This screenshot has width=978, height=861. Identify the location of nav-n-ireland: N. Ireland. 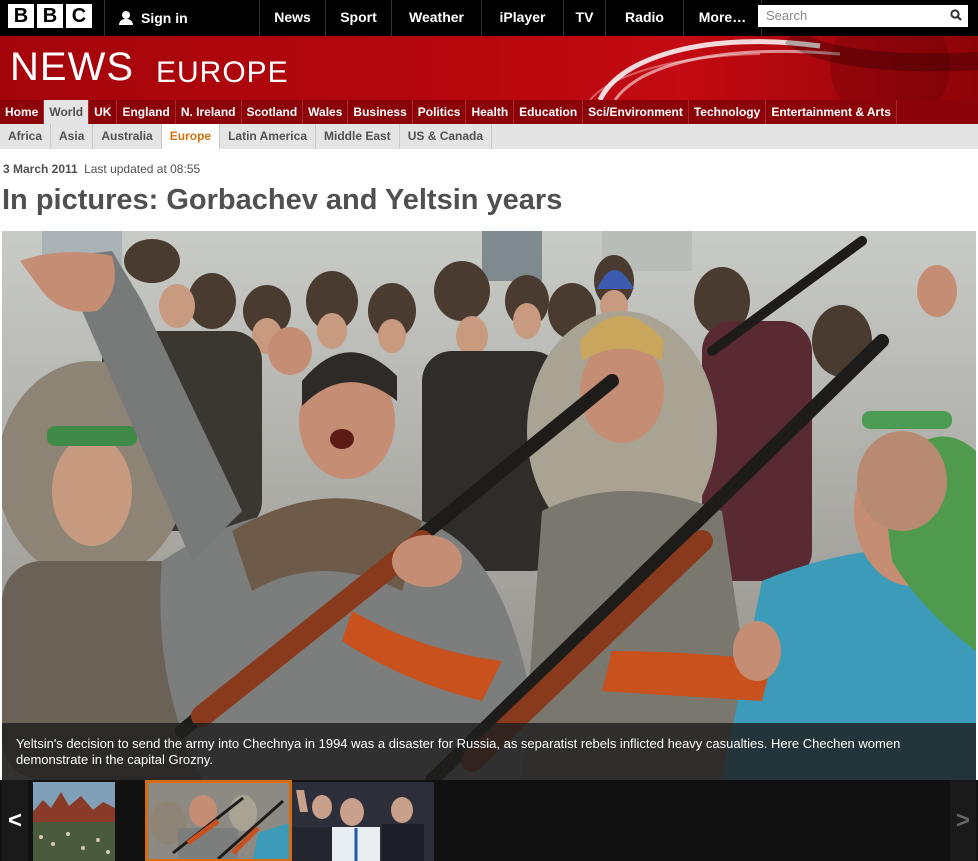
(209, 112).